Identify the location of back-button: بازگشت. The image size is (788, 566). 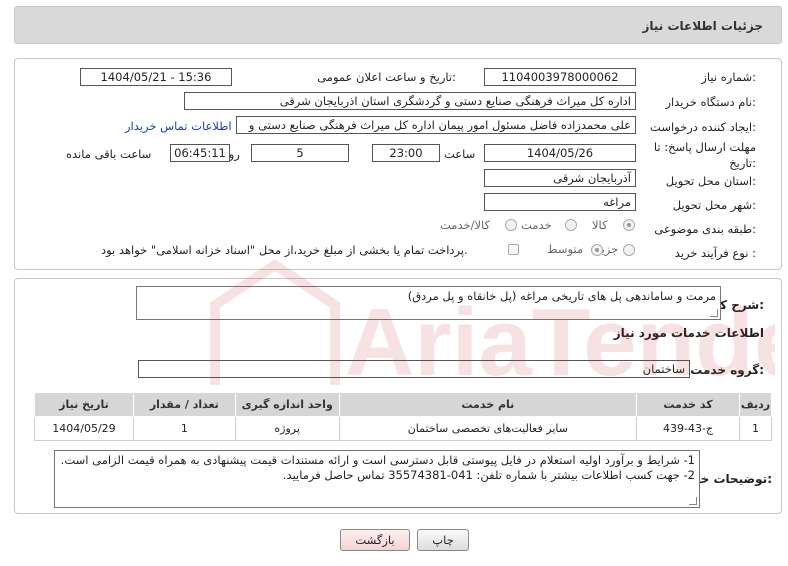
(375, 540).